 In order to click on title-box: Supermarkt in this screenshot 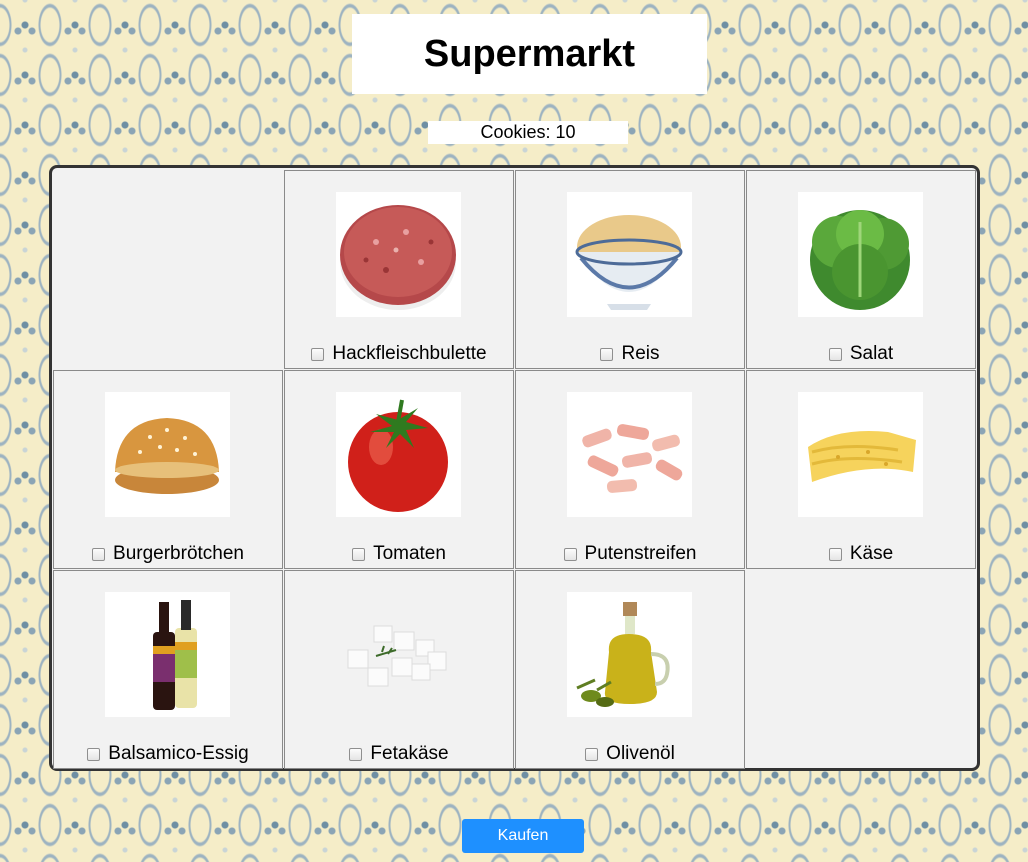, I will do `click(529, 54)`.